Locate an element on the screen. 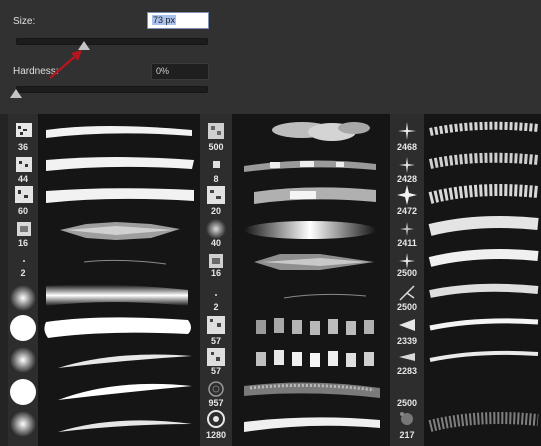  brush-tip-chalk is located at coordinates (24, 131).